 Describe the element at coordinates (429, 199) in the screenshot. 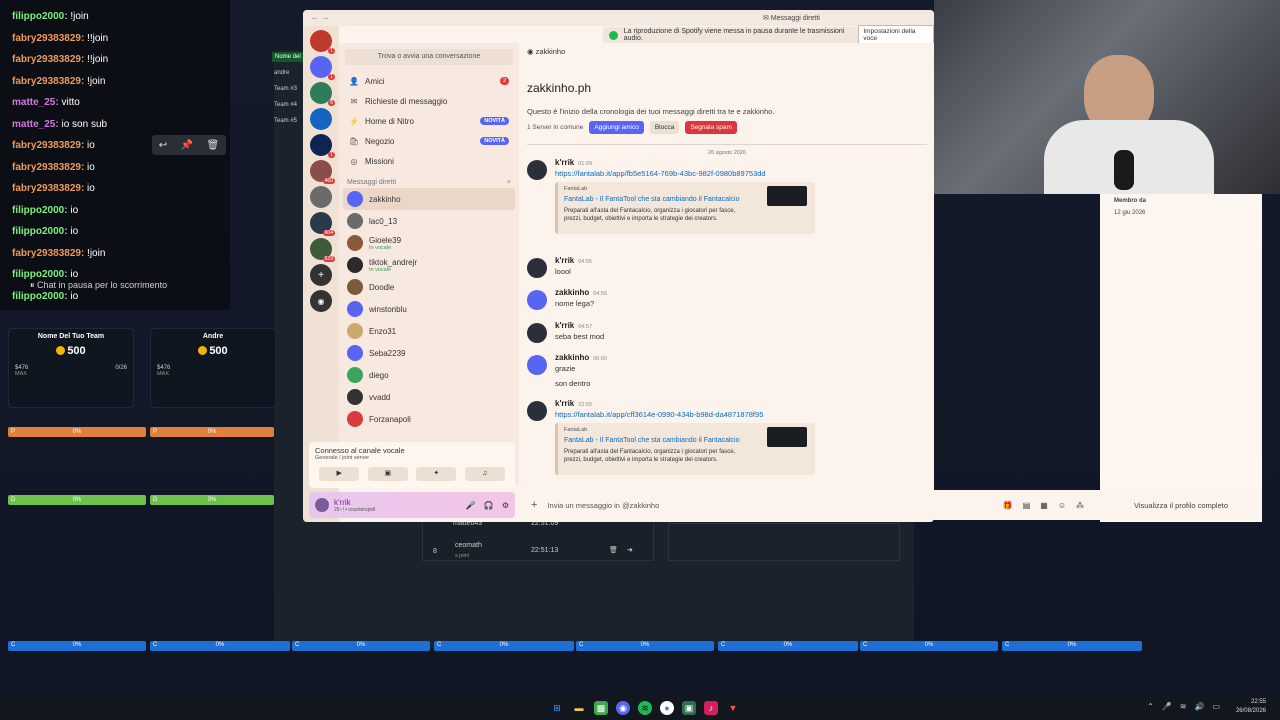

I see `dm-item: zakkinho` at that location.